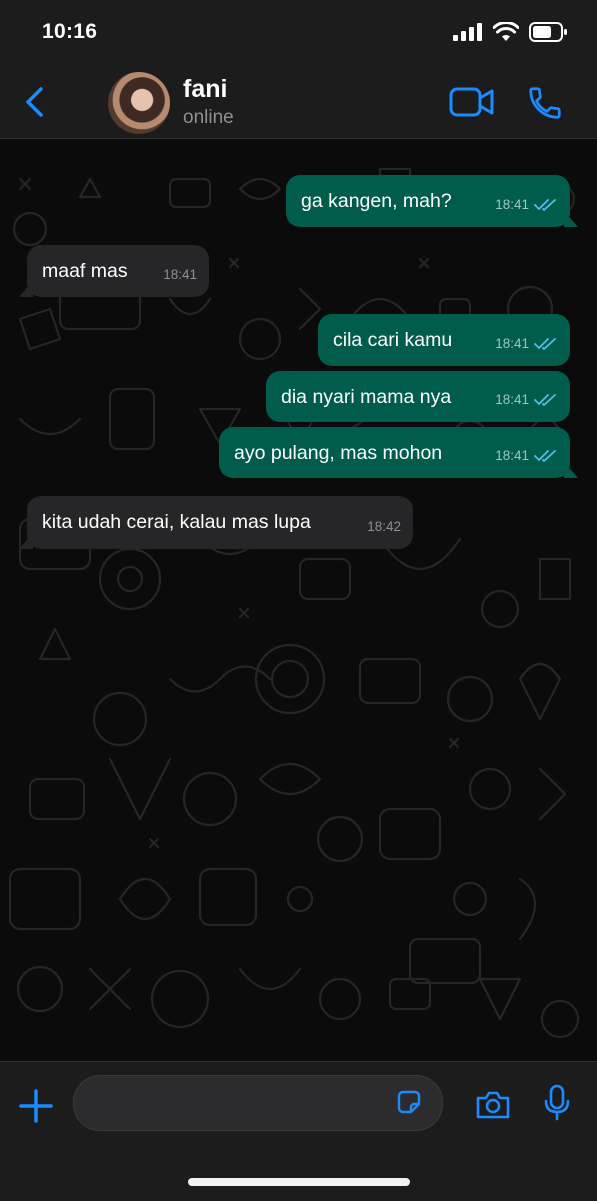 The height and width of the screenshot is (1201, 597). Describe the element at coordinates (139, 103) in the screenshot. I see `contact-avatar` at that location.